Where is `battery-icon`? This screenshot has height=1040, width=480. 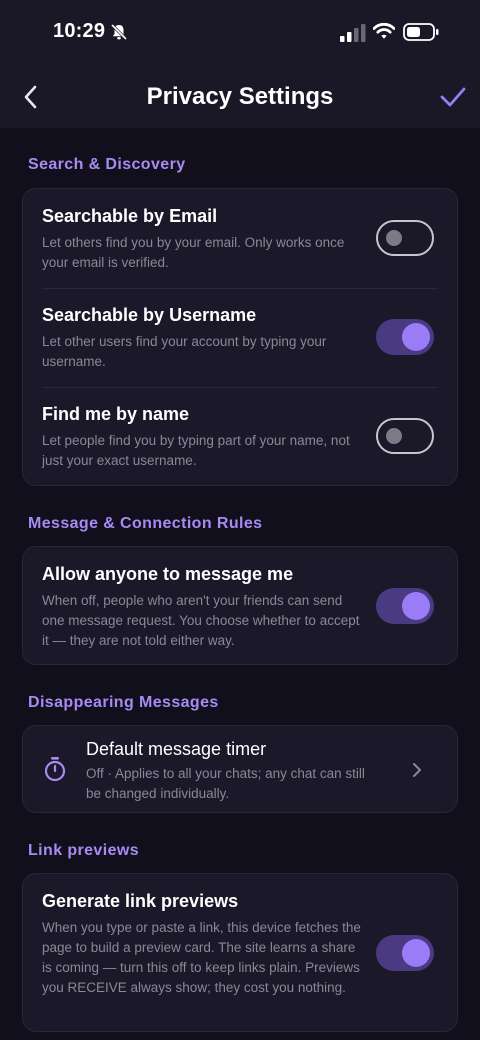 battery-icon is located at coordinates (421, 32).